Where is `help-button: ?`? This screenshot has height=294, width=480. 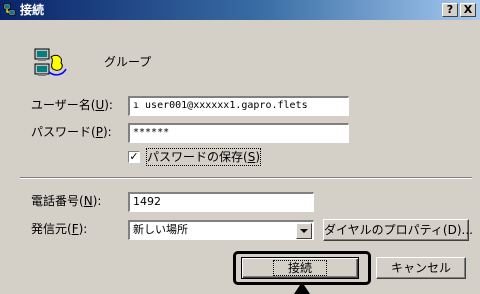 help-button: ? is located at coordinates (450, 10).